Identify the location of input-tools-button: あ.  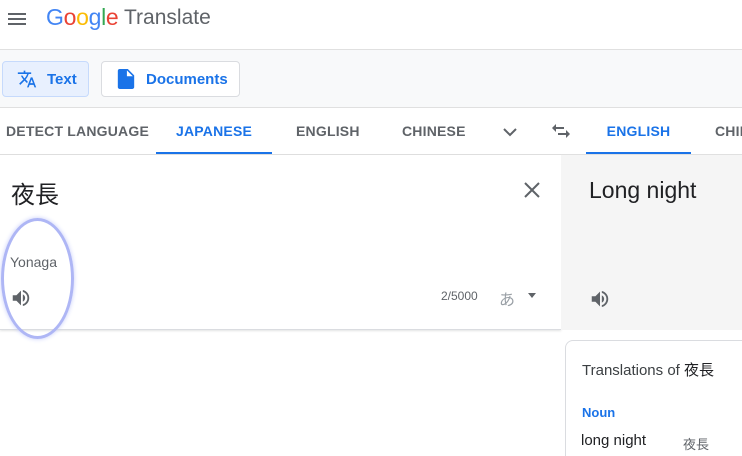
(507, 298).